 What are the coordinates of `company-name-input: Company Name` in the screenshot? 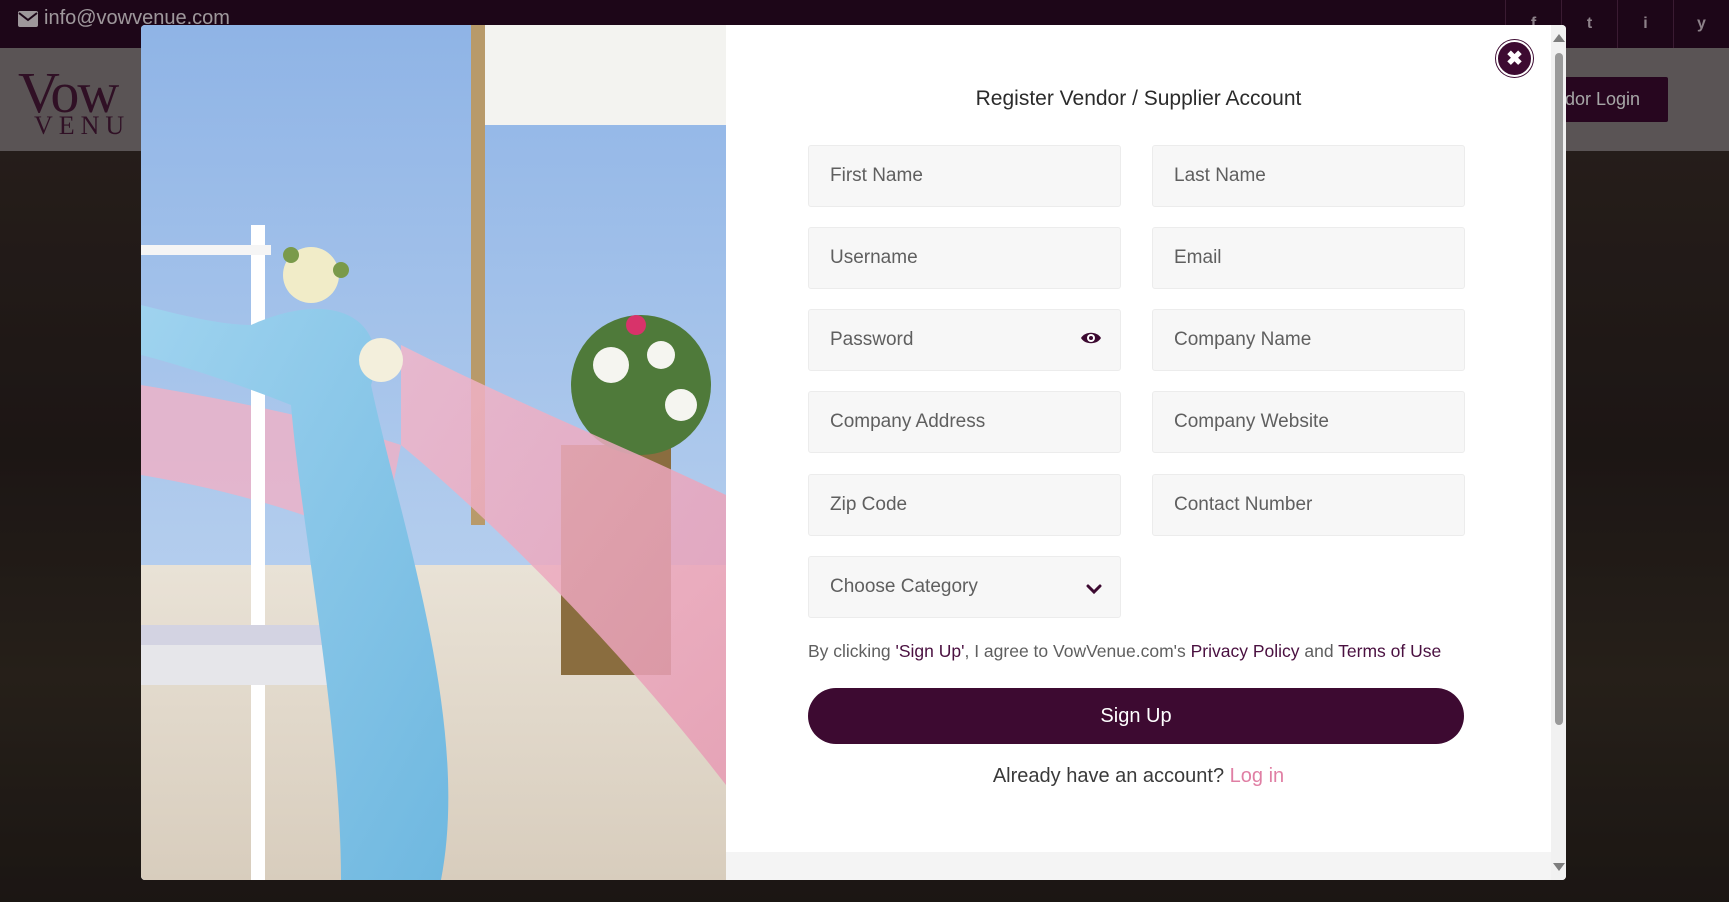 It's located at (1308, 340).